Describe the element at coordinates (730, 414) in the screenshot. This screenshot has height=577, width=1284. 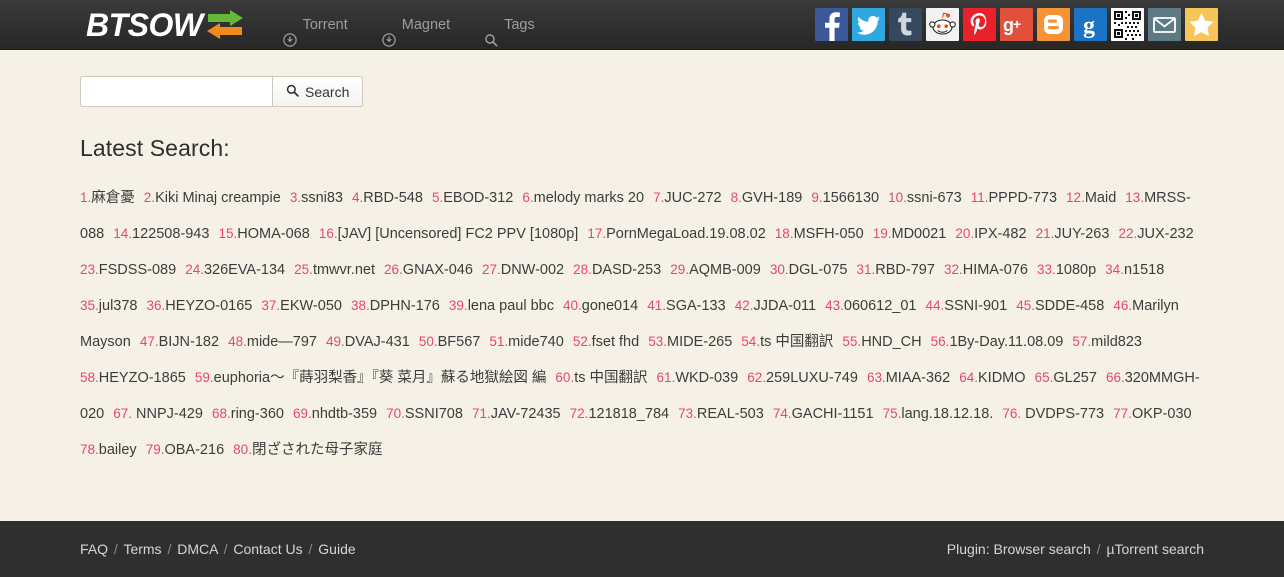
I see `latest-search-item-link: REAL-503` at that location.